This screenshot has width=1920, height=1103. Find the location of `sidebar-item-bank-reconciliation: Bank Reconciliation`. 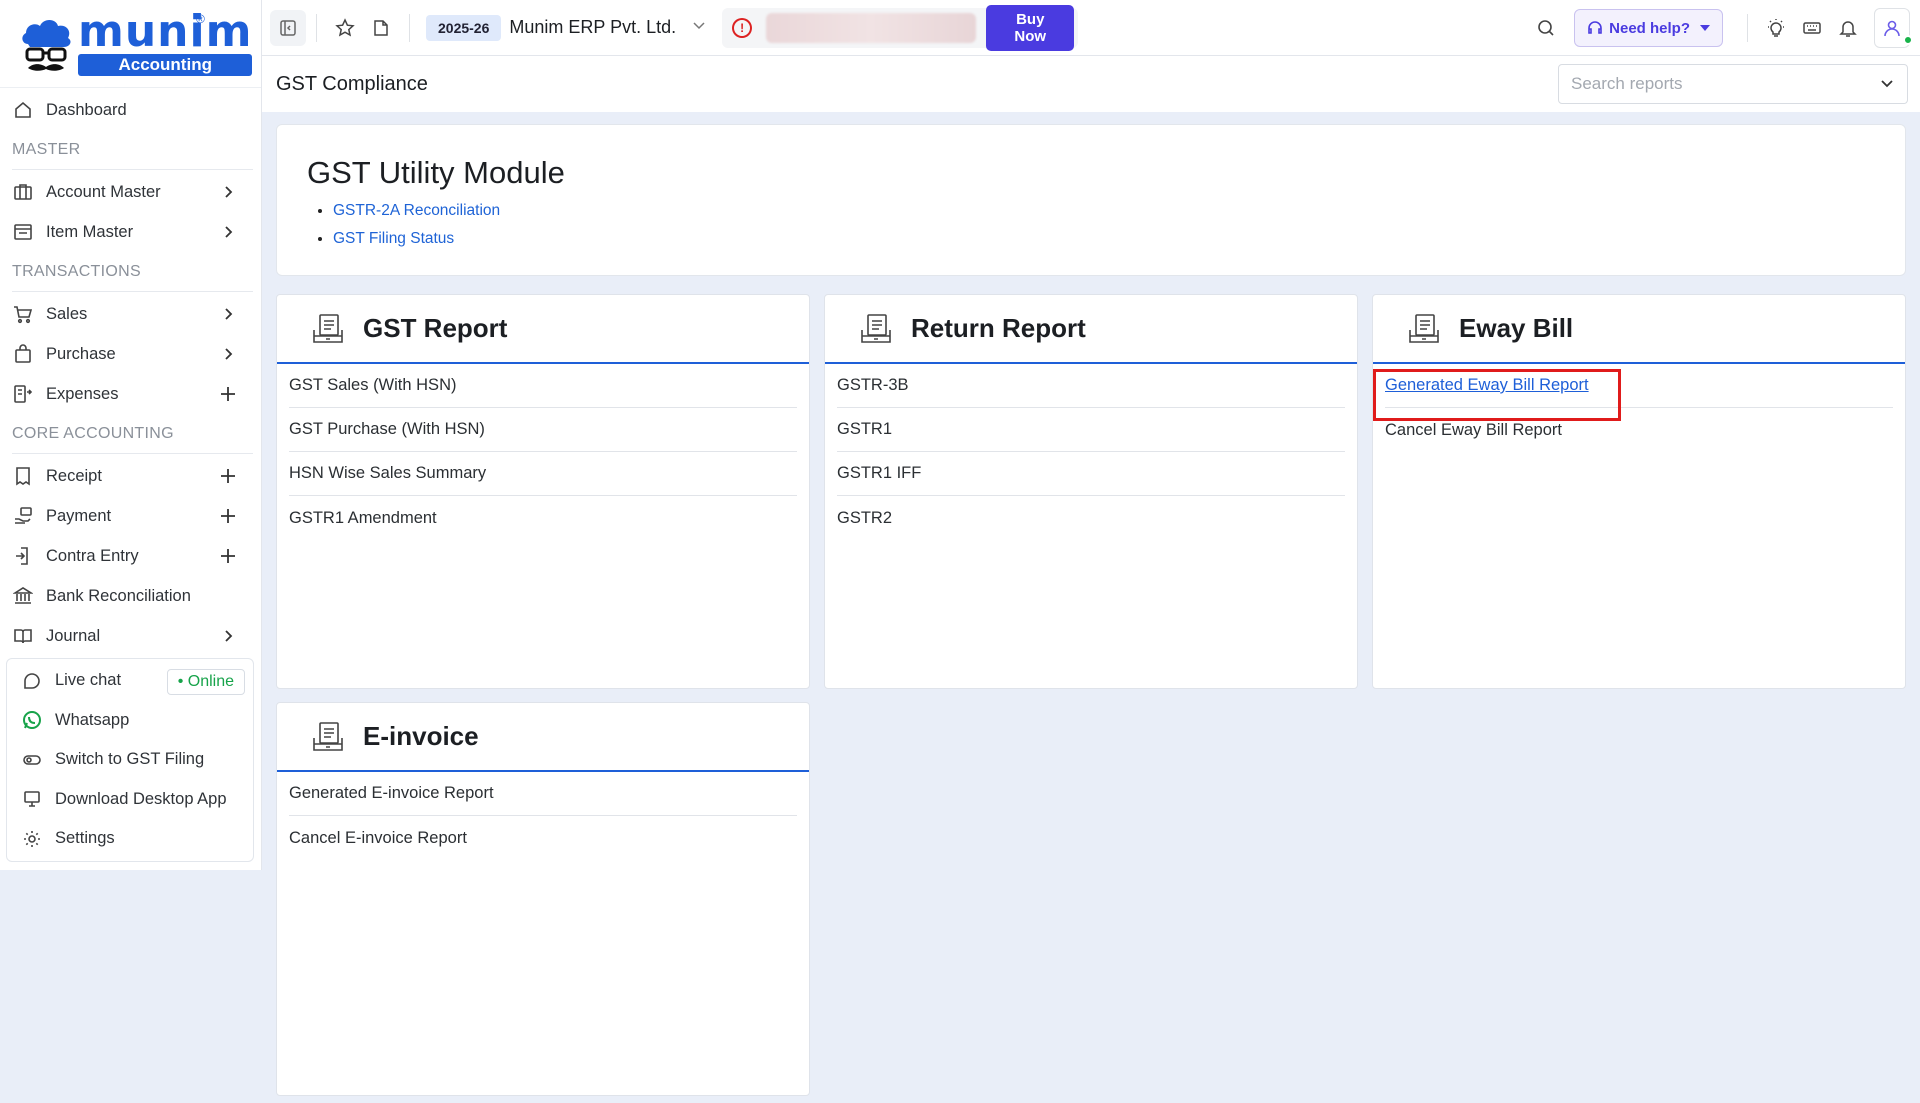

sidebar-item-bank-reconciliation: Bank Reconciliation is located at coordinates (132, 596).